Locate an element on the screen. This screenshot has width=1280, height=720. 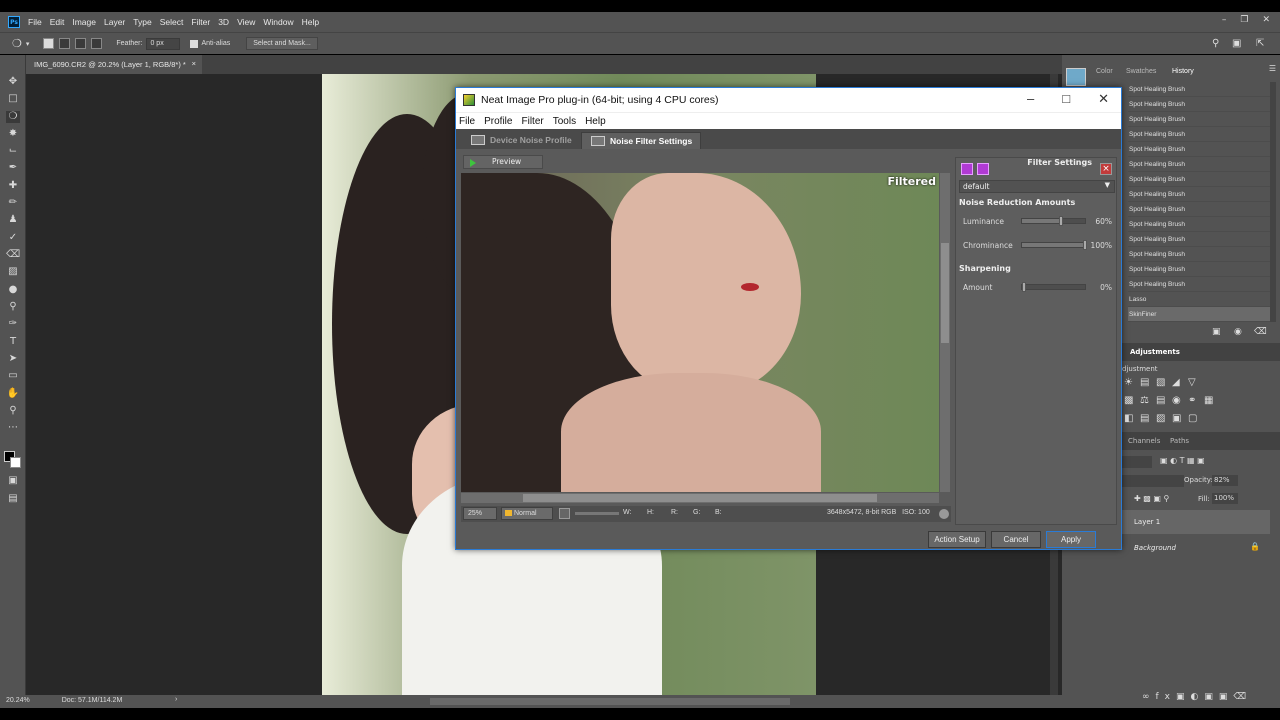
cancel-button: Cancel is located at coordinates (1016, 539).